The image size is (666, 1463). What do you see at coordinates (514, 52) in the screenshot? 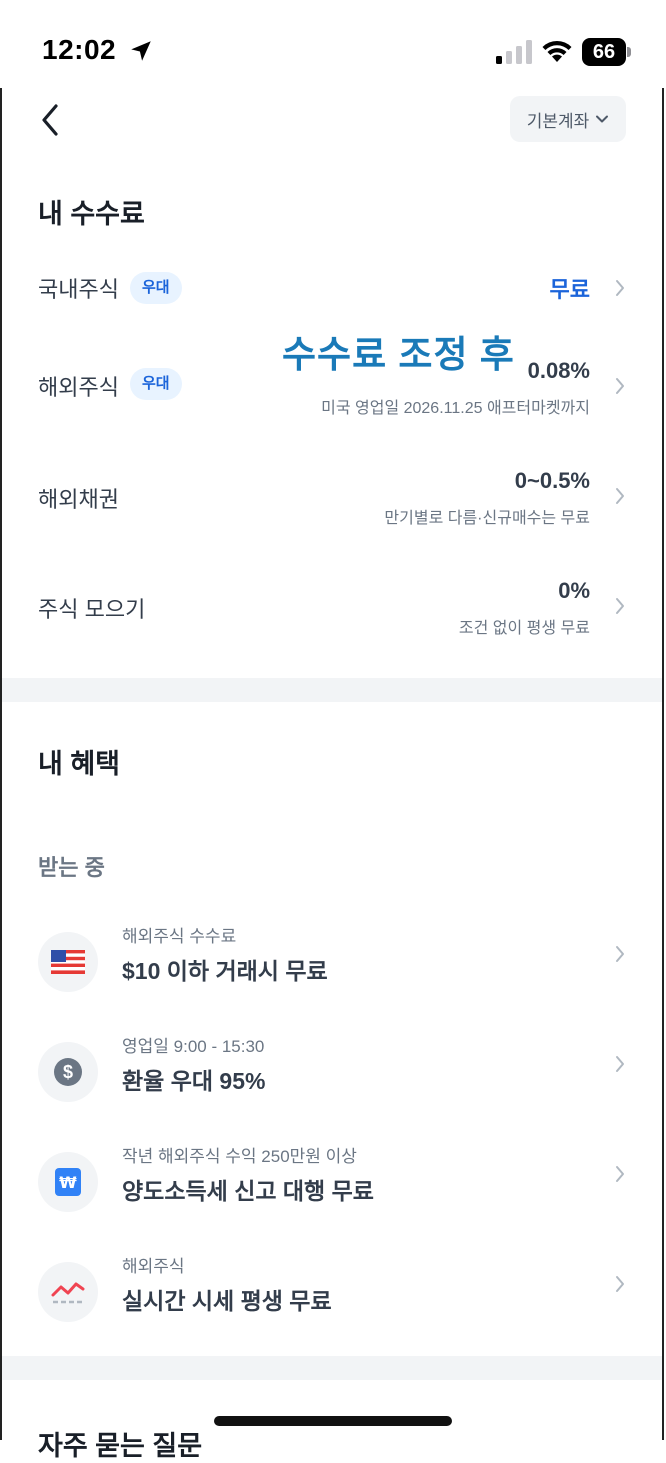
I see `cellular-signal-icon` at bounding box center [514, 52].